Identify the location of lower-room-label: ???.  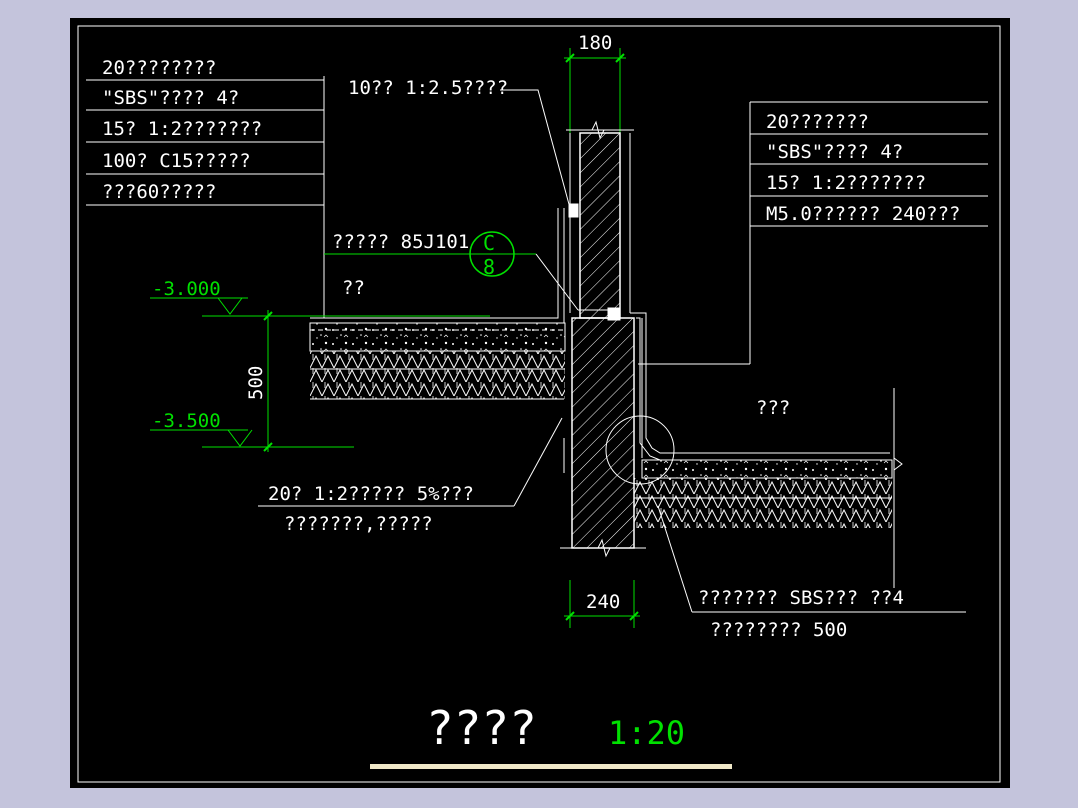
(773, 408).